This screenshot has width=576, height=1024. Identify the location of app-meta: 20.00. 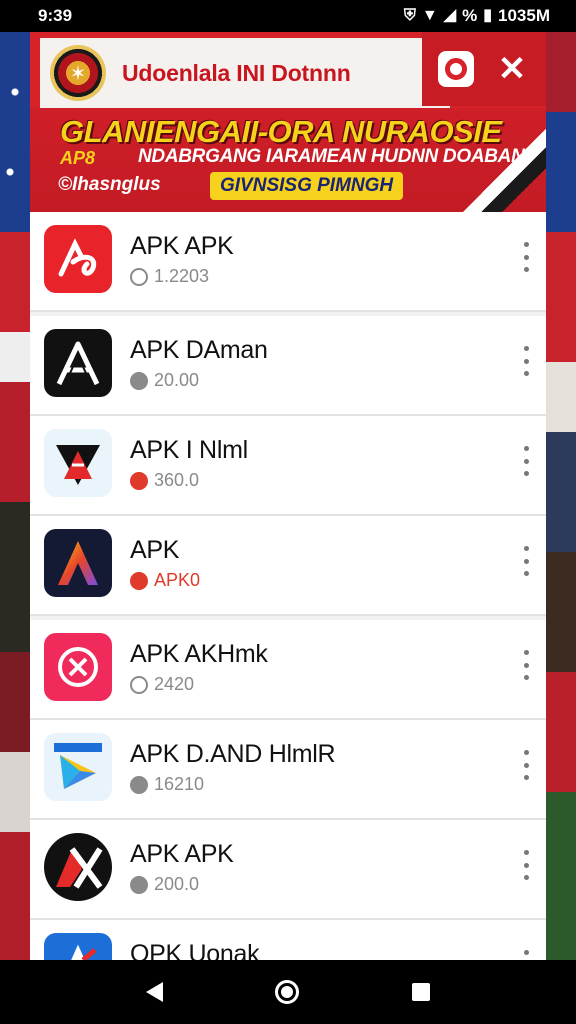
(164, 380).